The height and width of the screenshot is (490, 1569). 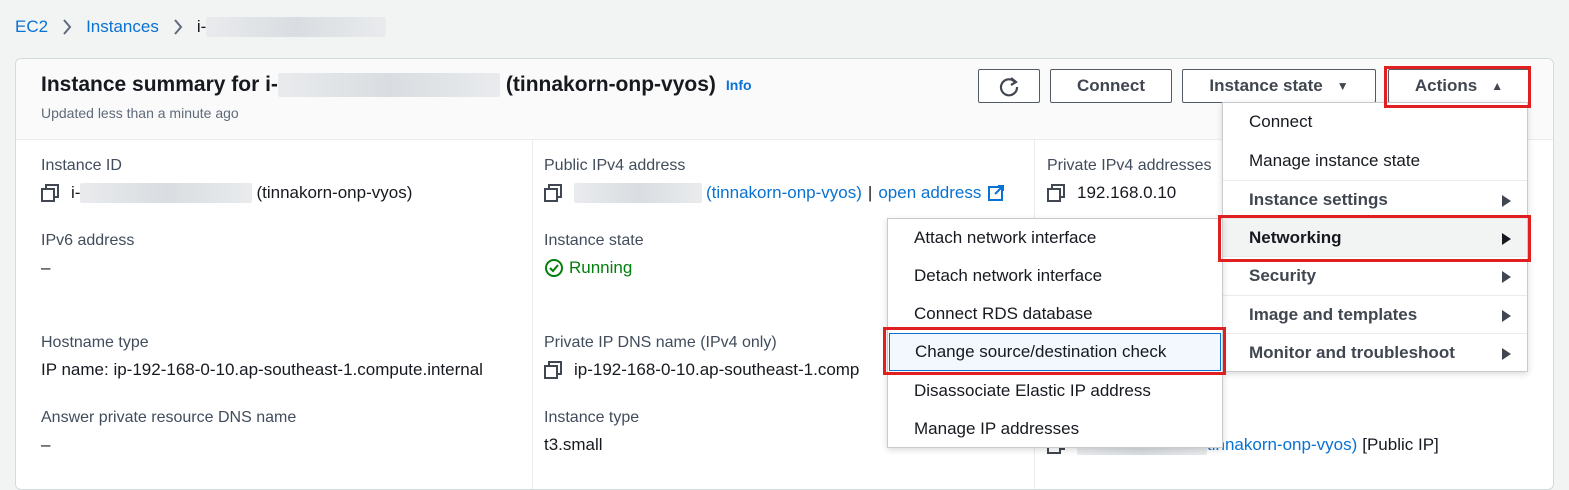 I want to click on menu-item-manage-instance-state: Manage instance state, so click(x=1375, y=161).